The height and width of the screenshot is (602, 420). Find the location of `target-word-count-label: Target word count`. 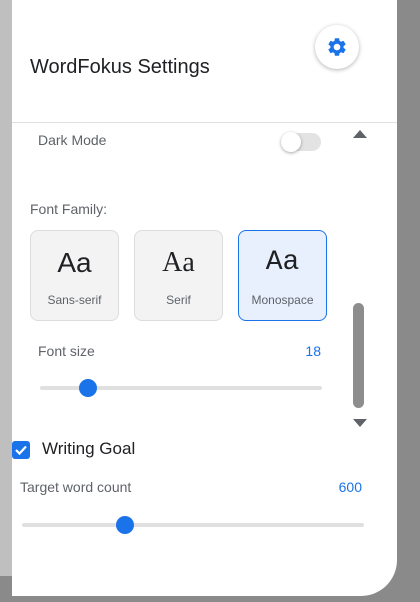

target-word-count-label: Target word count is located at coordinates (76, 487).